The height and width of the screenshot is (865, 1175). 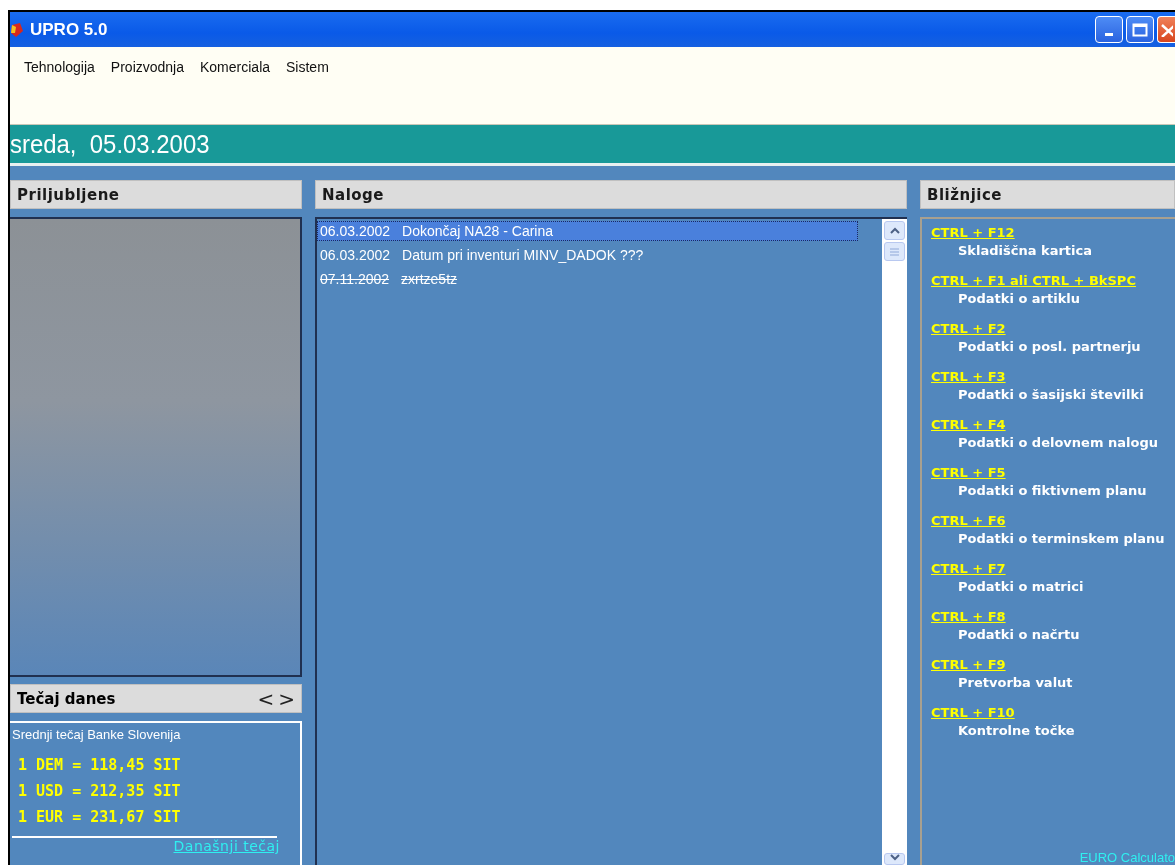 What do you see at coordinates (99, 765) in the screenshot?
I see `exchange-rate: 1 DEM = 118,45 SIT` at bounding box center [99, 765].